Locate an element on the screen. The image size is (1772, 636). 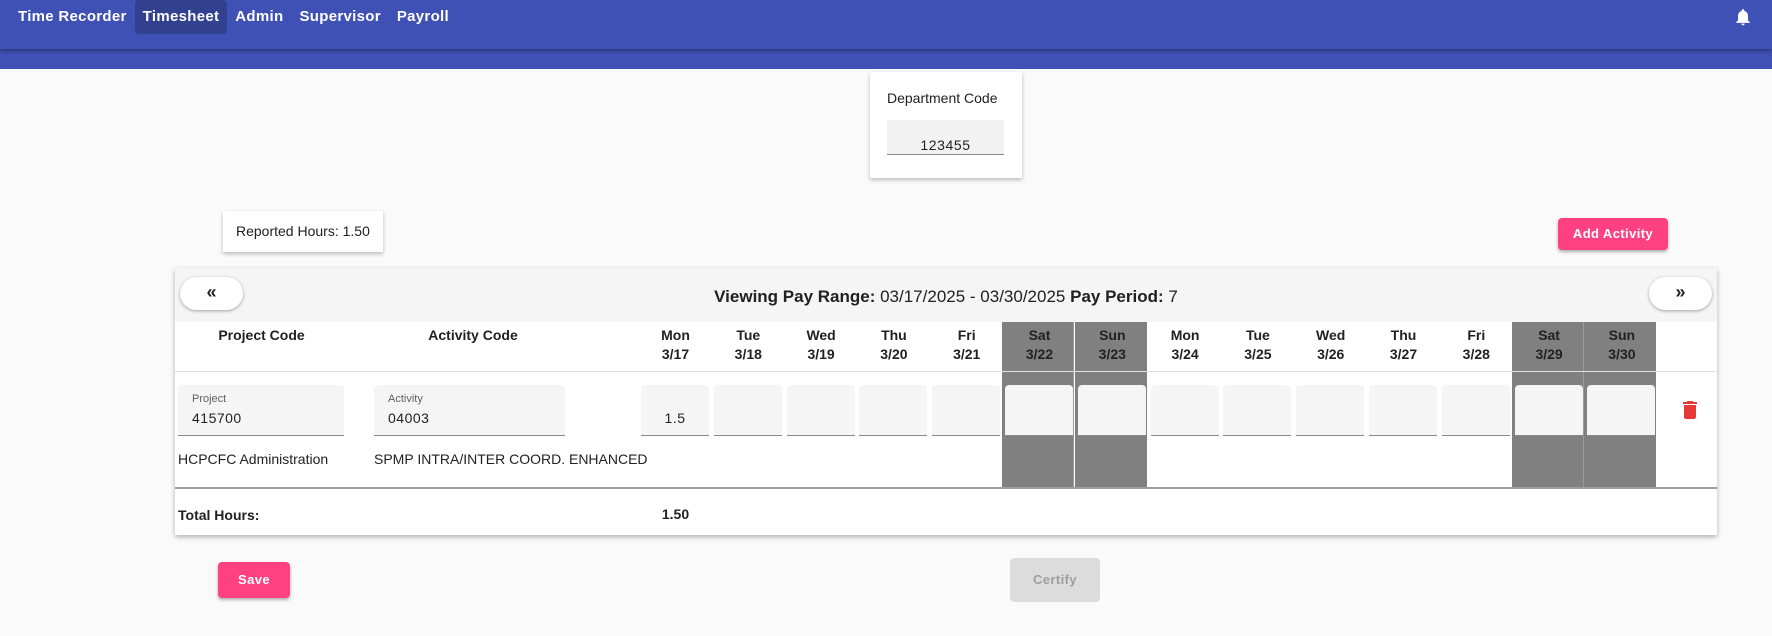
activity-field: Activity 04003 is located at coordinates (469, 410).